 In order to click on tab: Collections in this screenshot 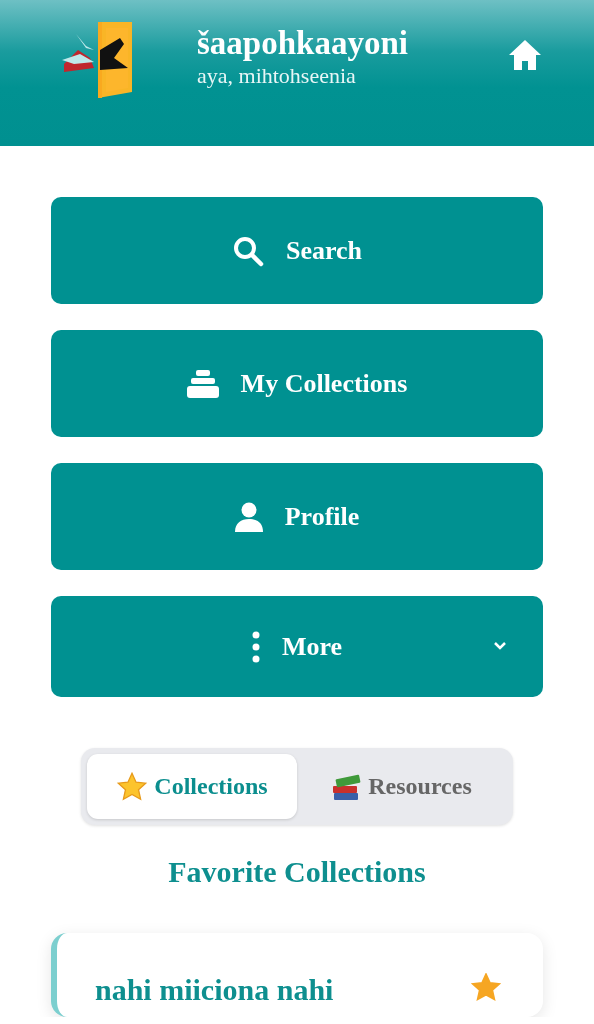, I will do `click(192, 786)`.